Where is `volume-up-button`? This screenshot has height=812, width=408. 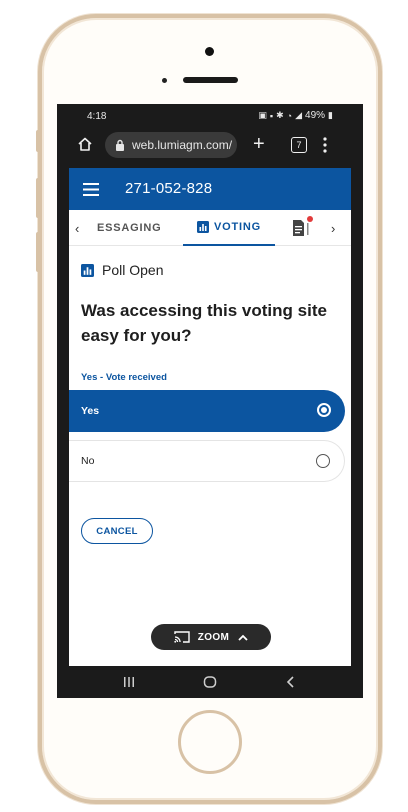 volume-up-button is located at coordinates (38, 198).